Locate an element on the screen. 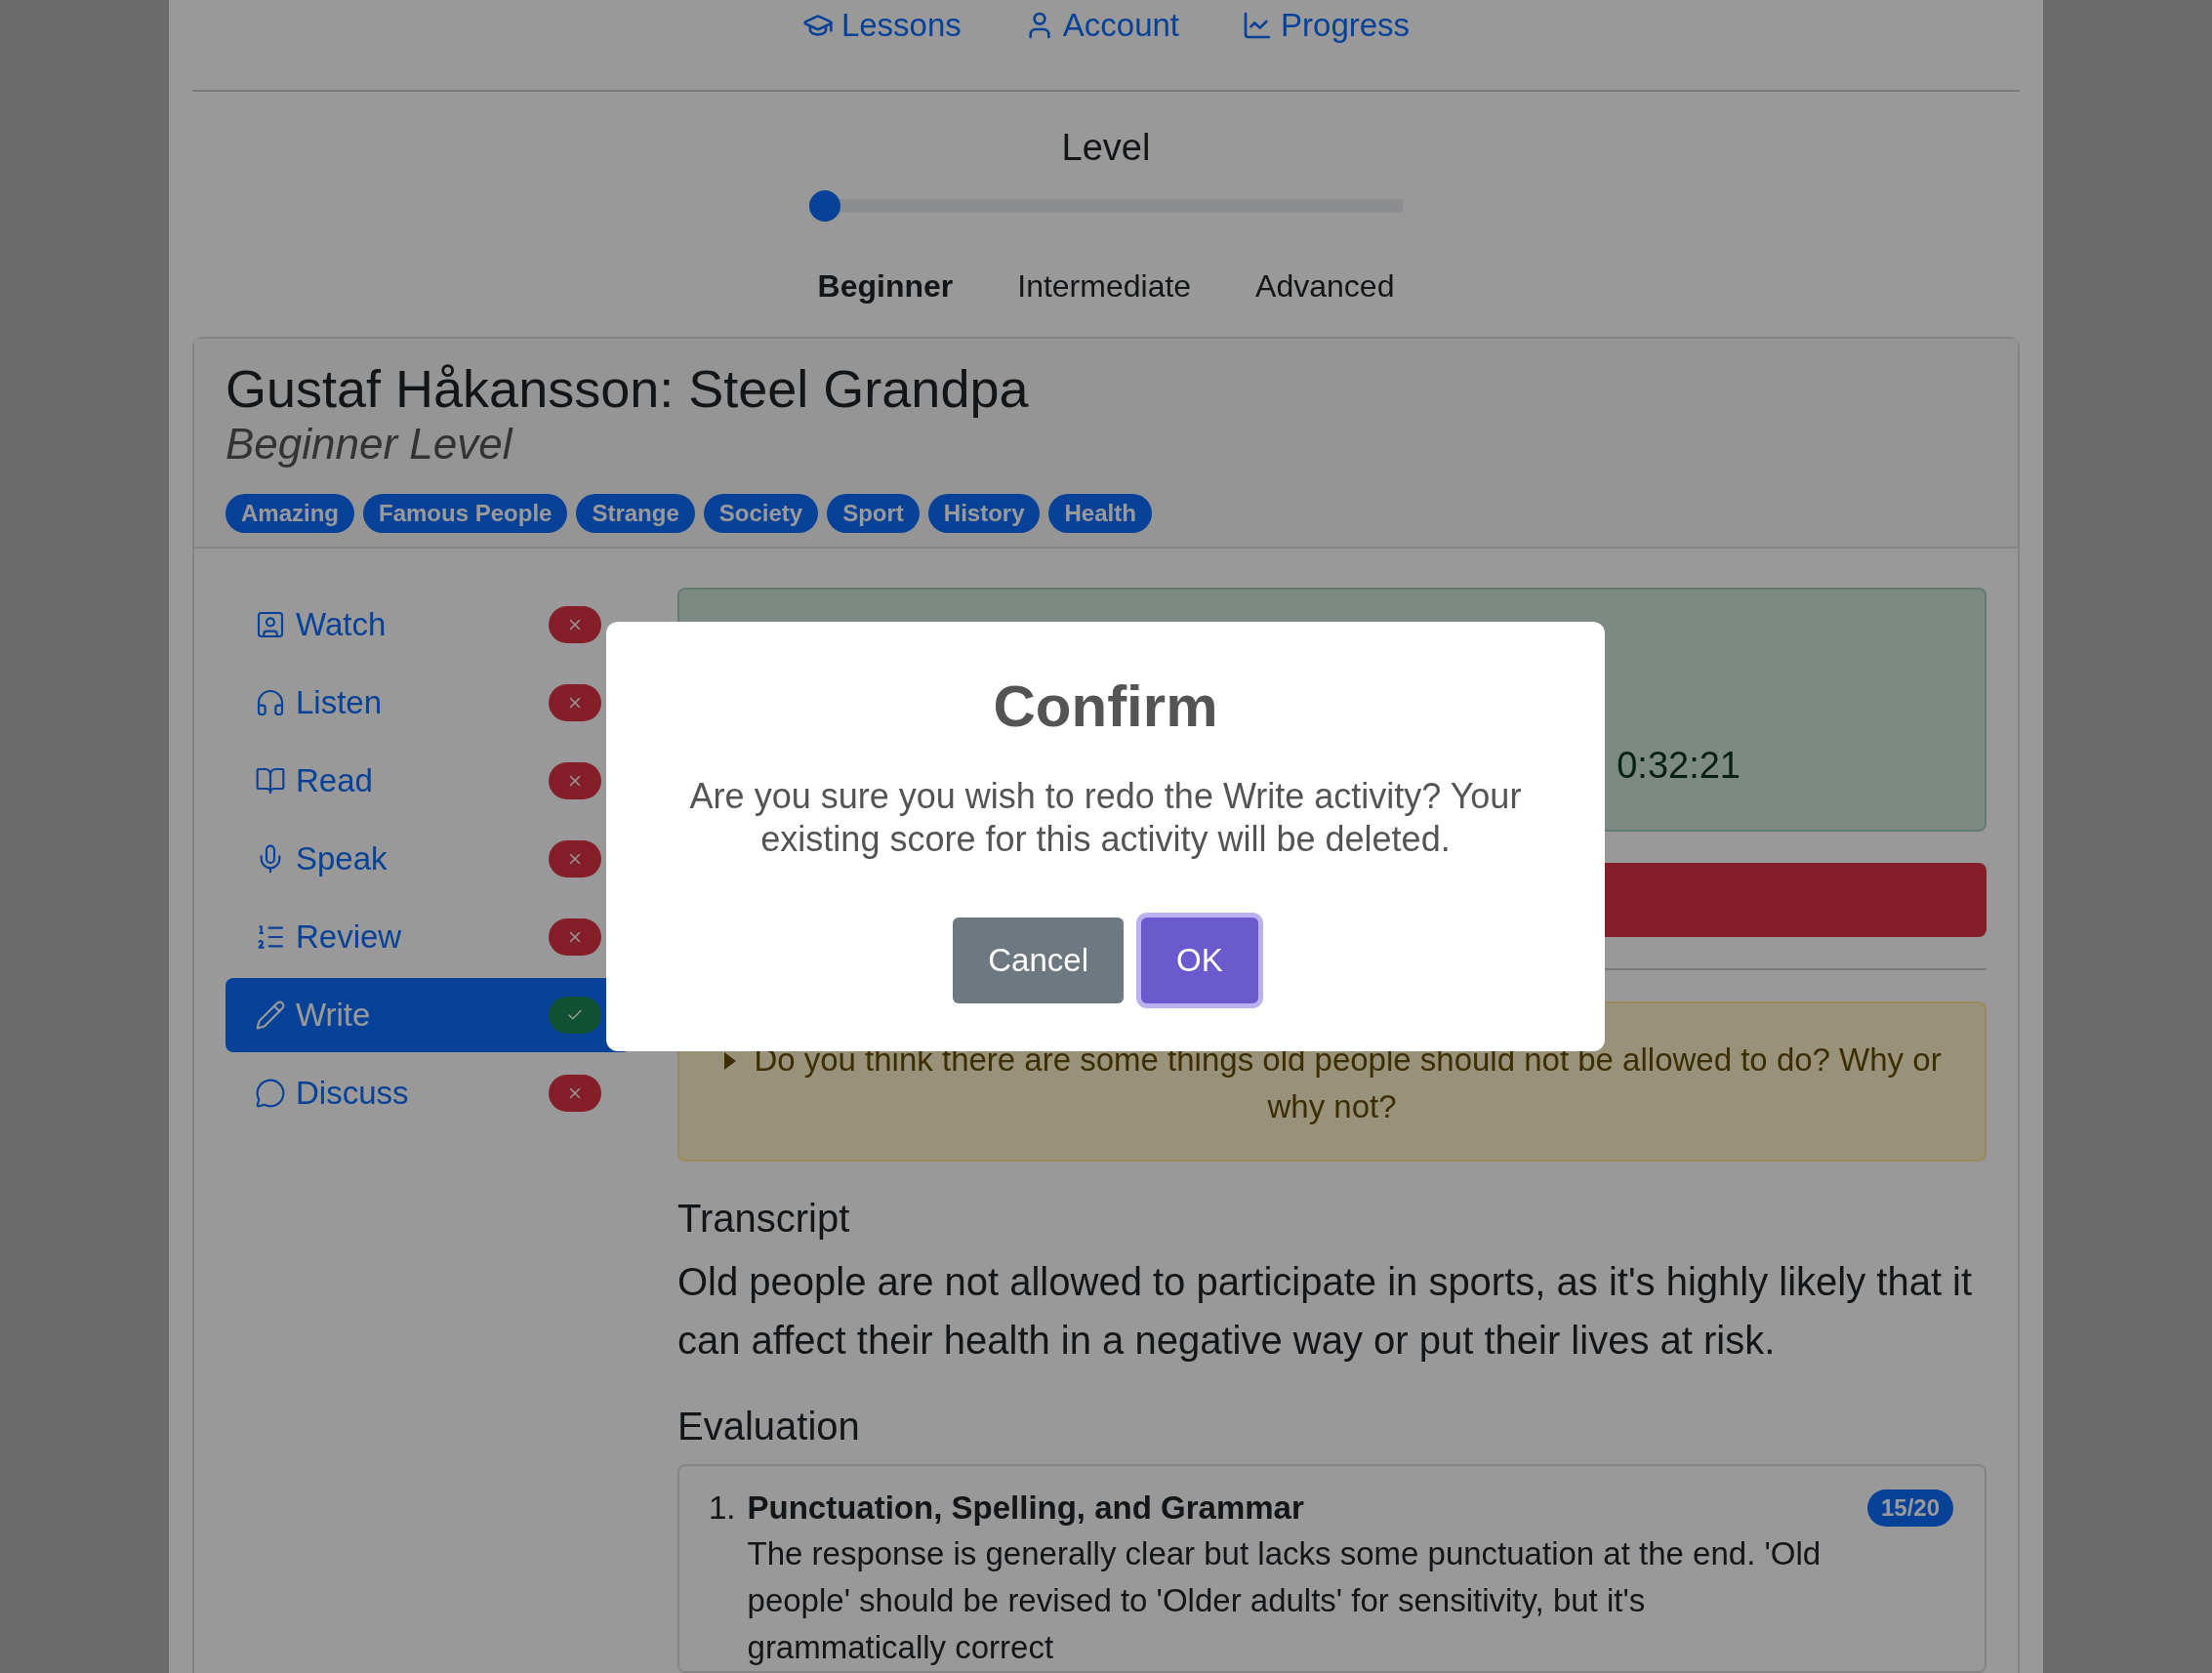 The image size is (2212, 1673). activity-tab: Review is located at coordinates (428, 937).